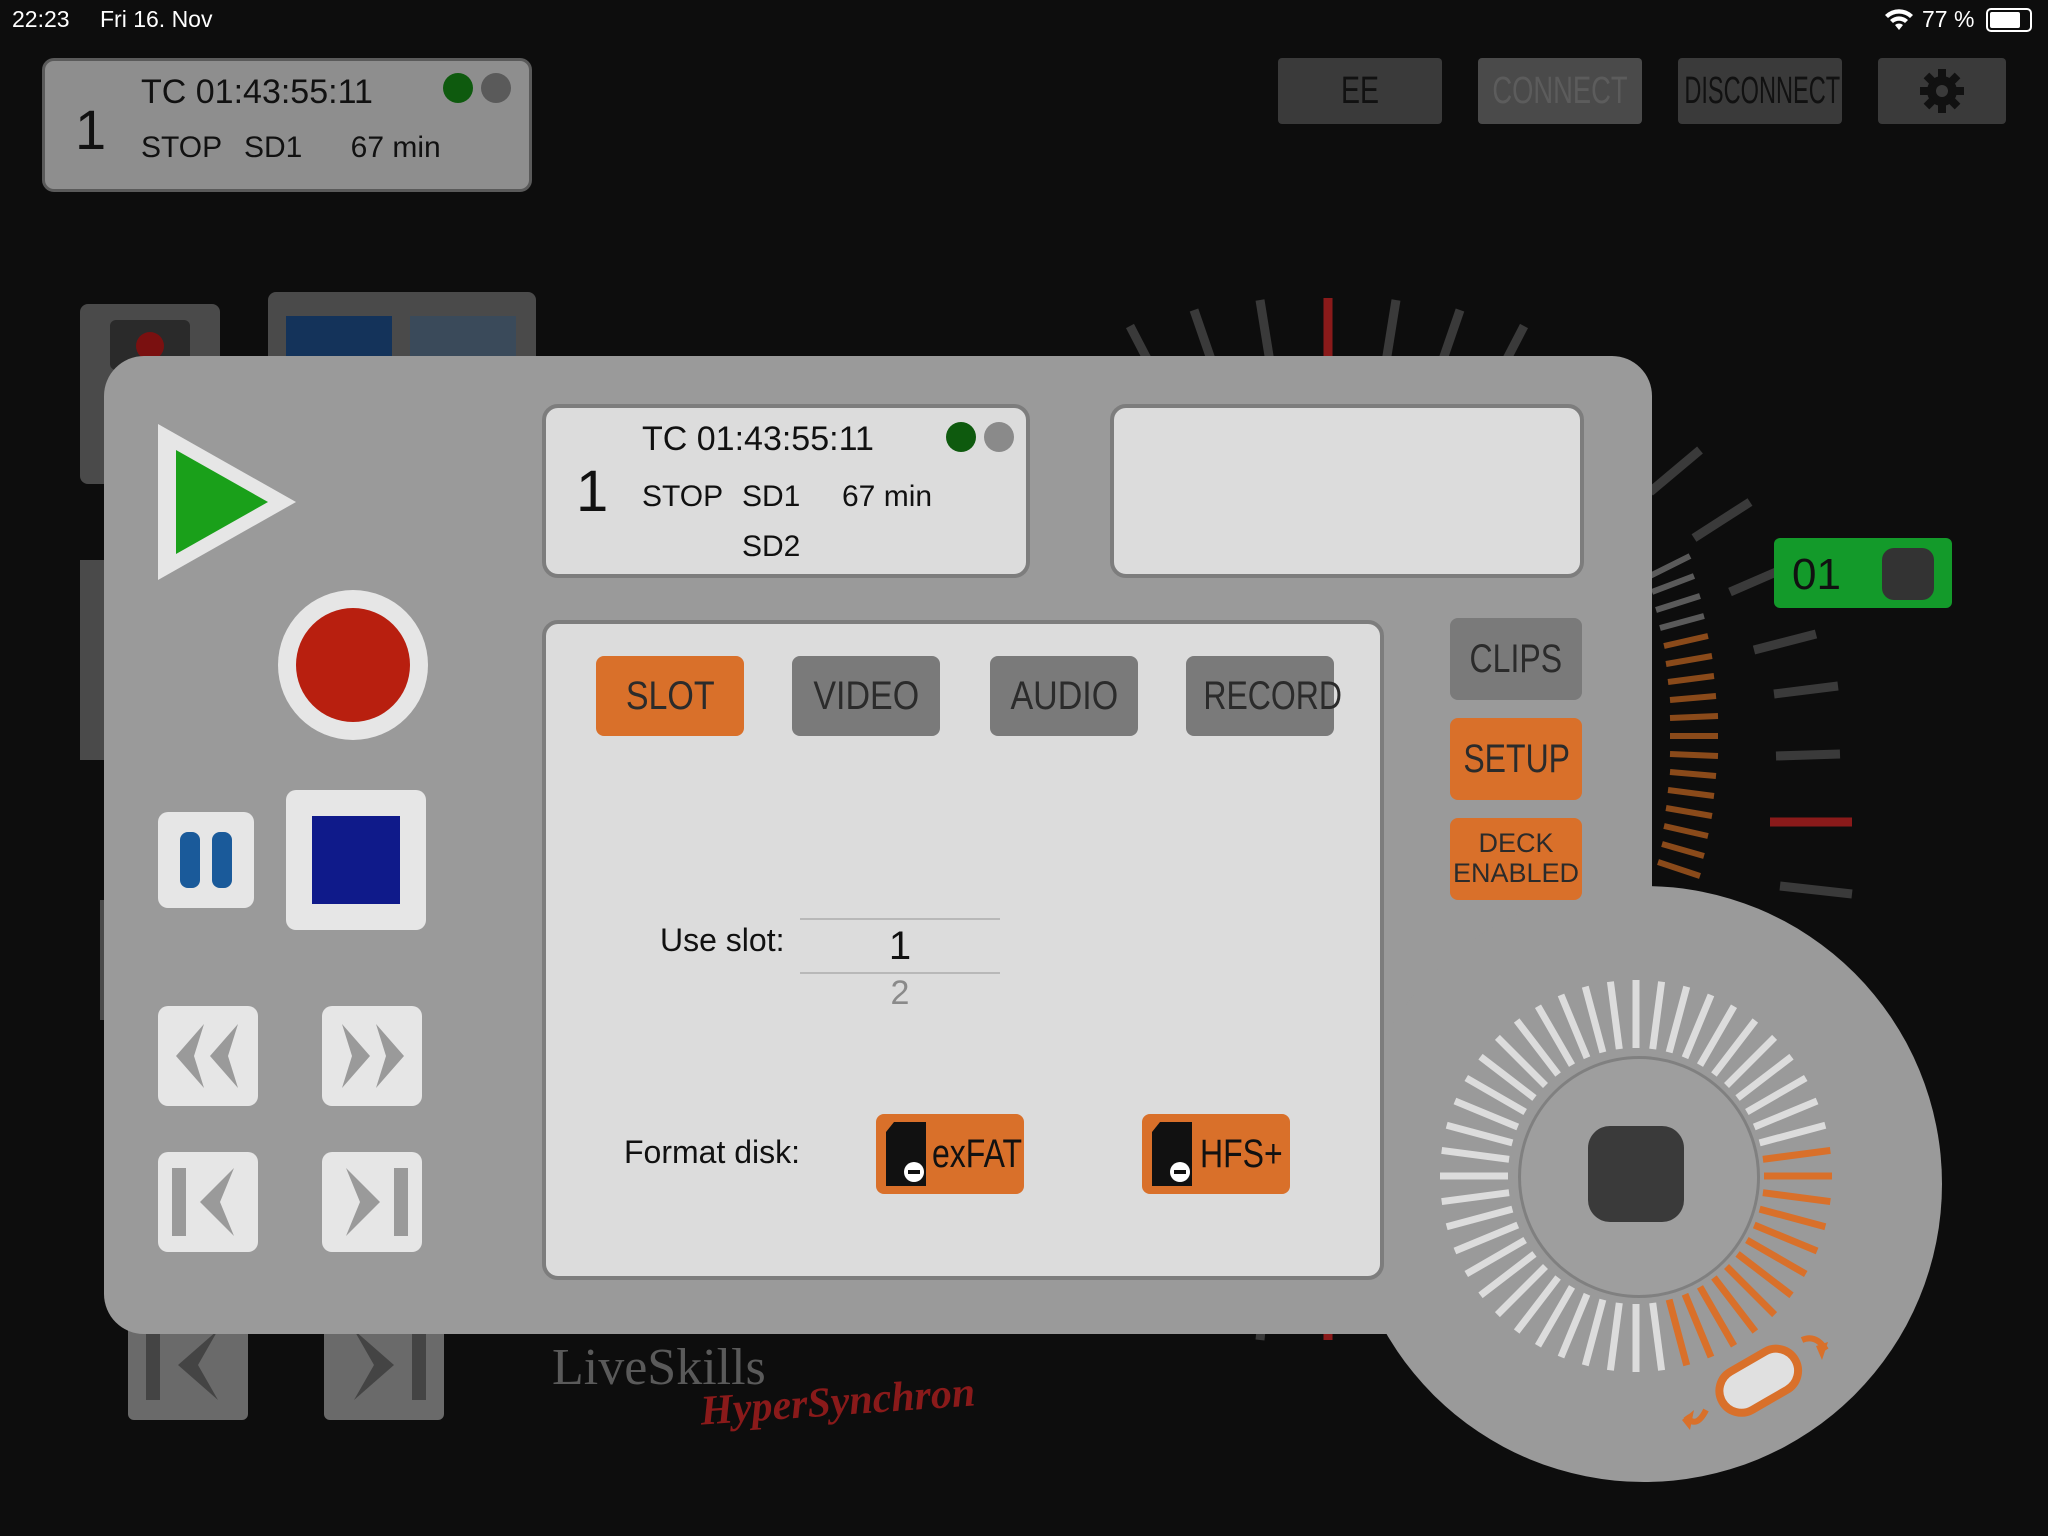  I want to click on connect-button-label: CONNECT, so click(1560, 91).